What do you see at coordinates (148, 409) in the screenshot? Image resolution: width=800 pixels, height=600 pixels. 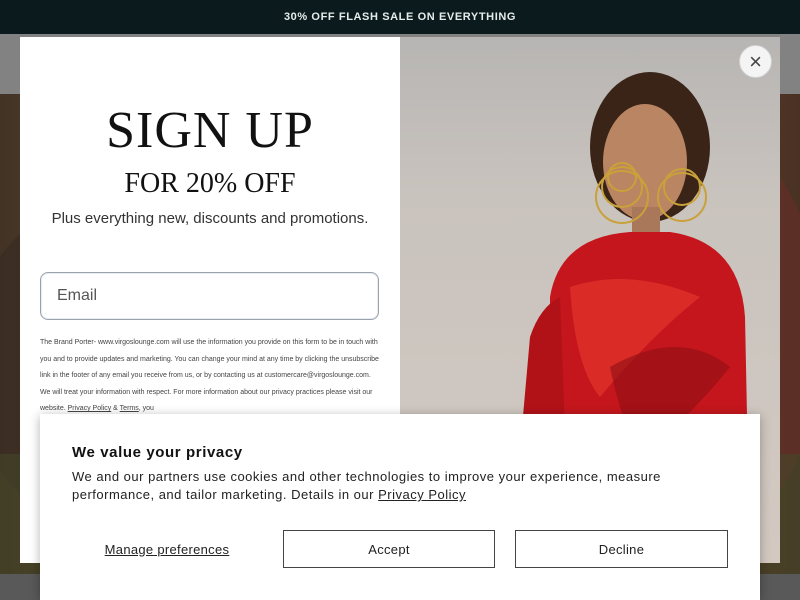 I see `legal-tail-word: you` at bounding box center [148, 409].